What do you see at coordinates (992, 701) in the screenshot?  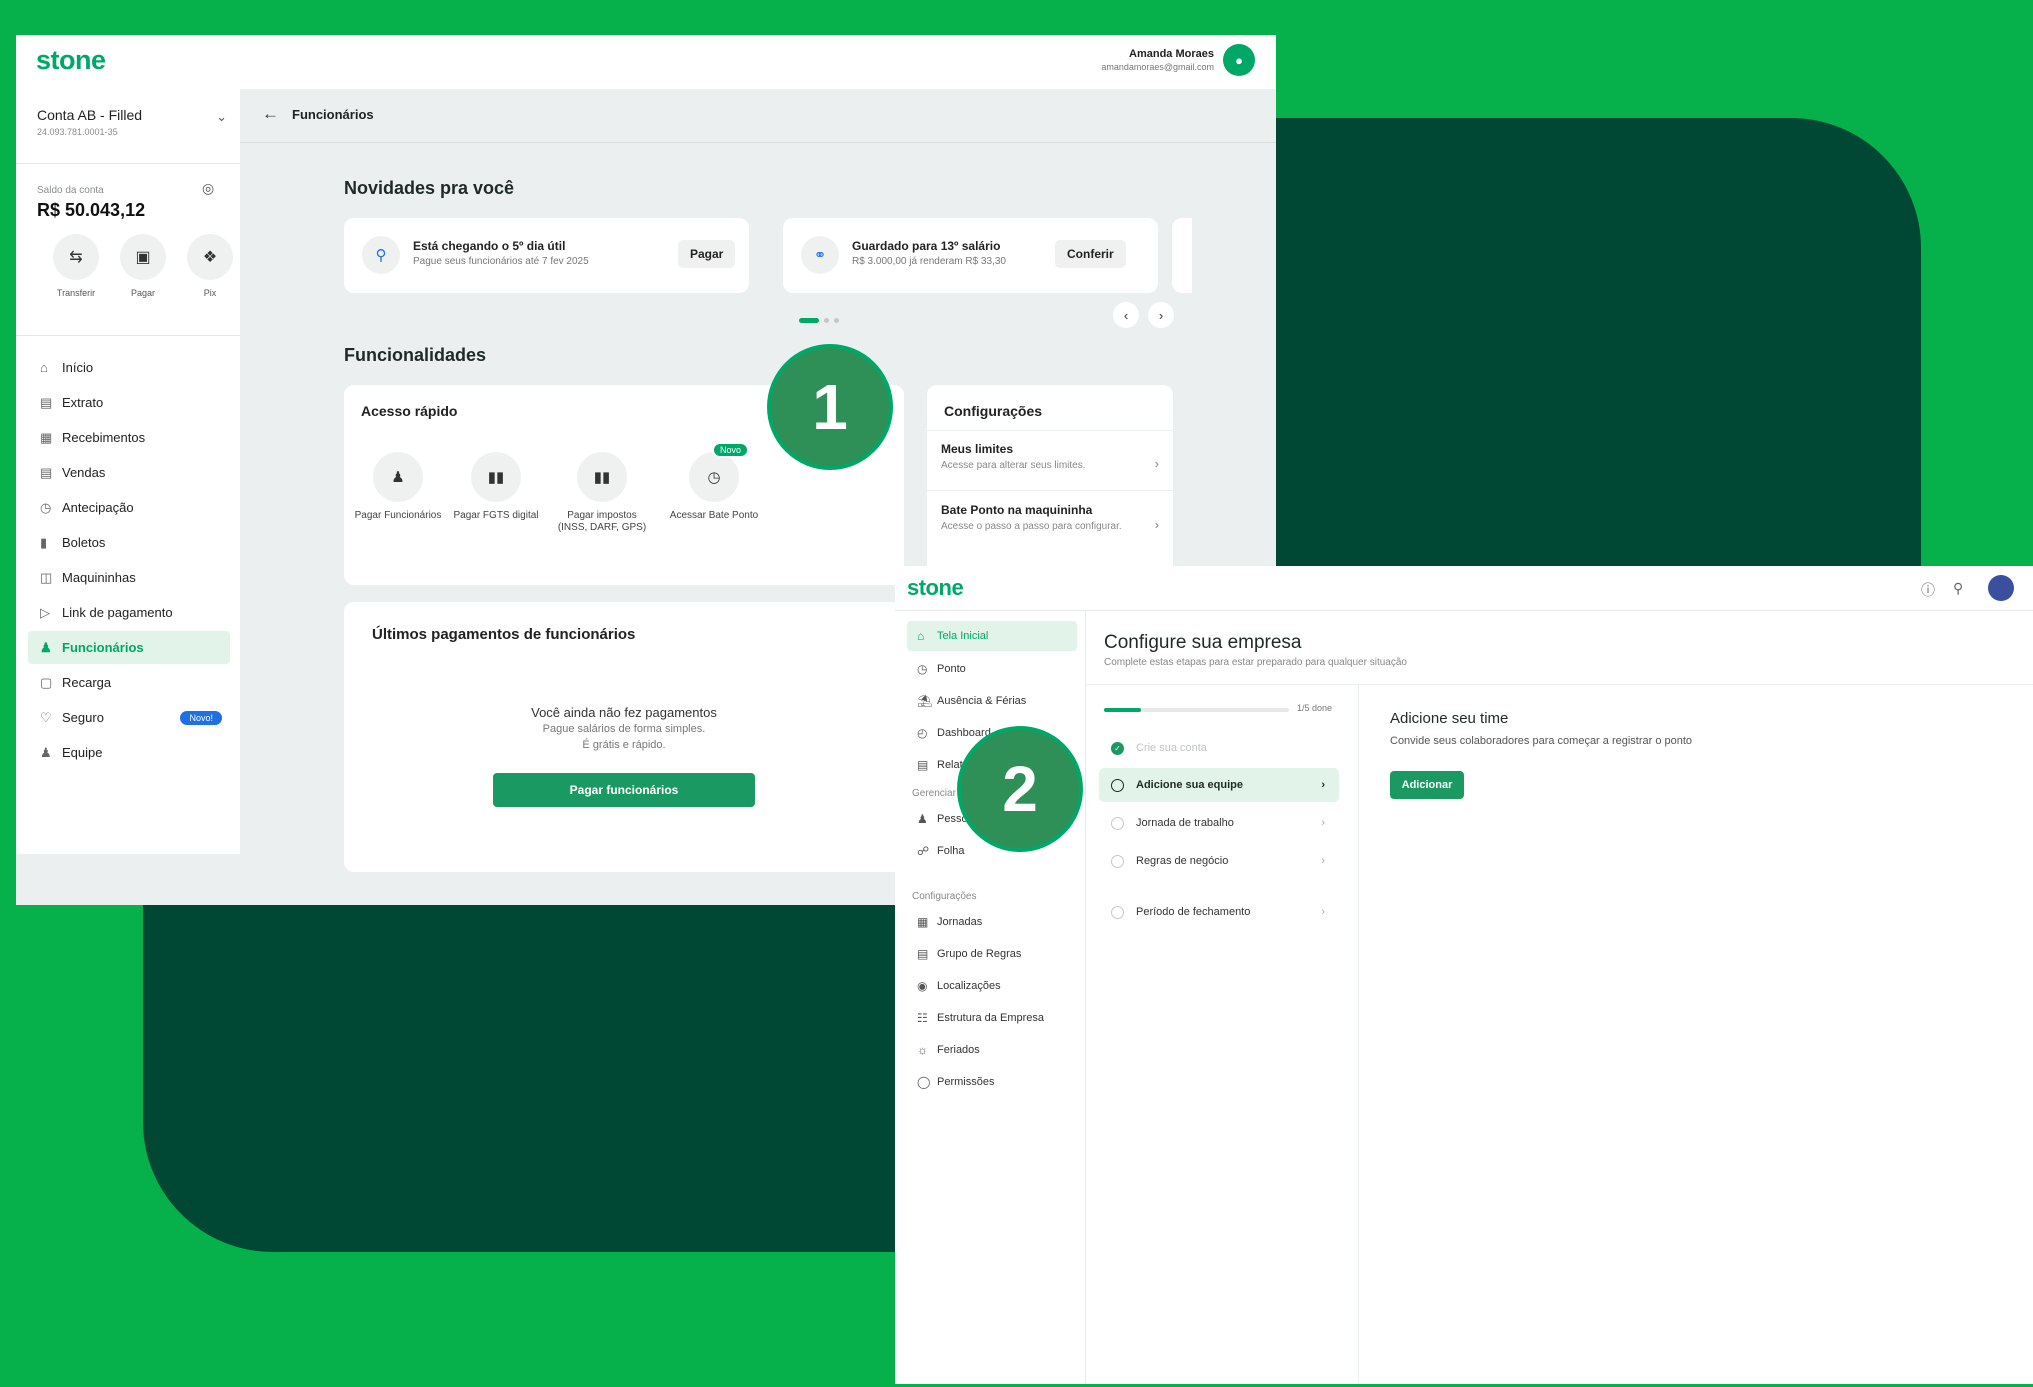 I see `sidebar-item-ausencia-ferias: ⛱ Ausência & Férias` at bounding box center [992, 701].